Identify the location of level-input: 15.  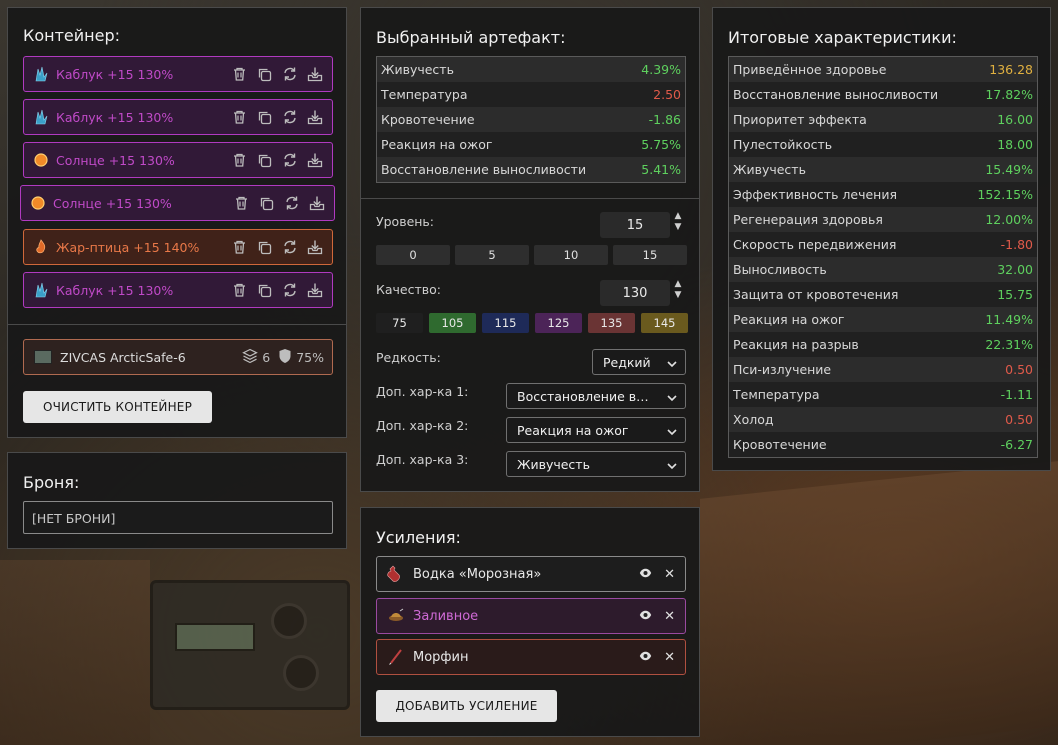
(635, 225).